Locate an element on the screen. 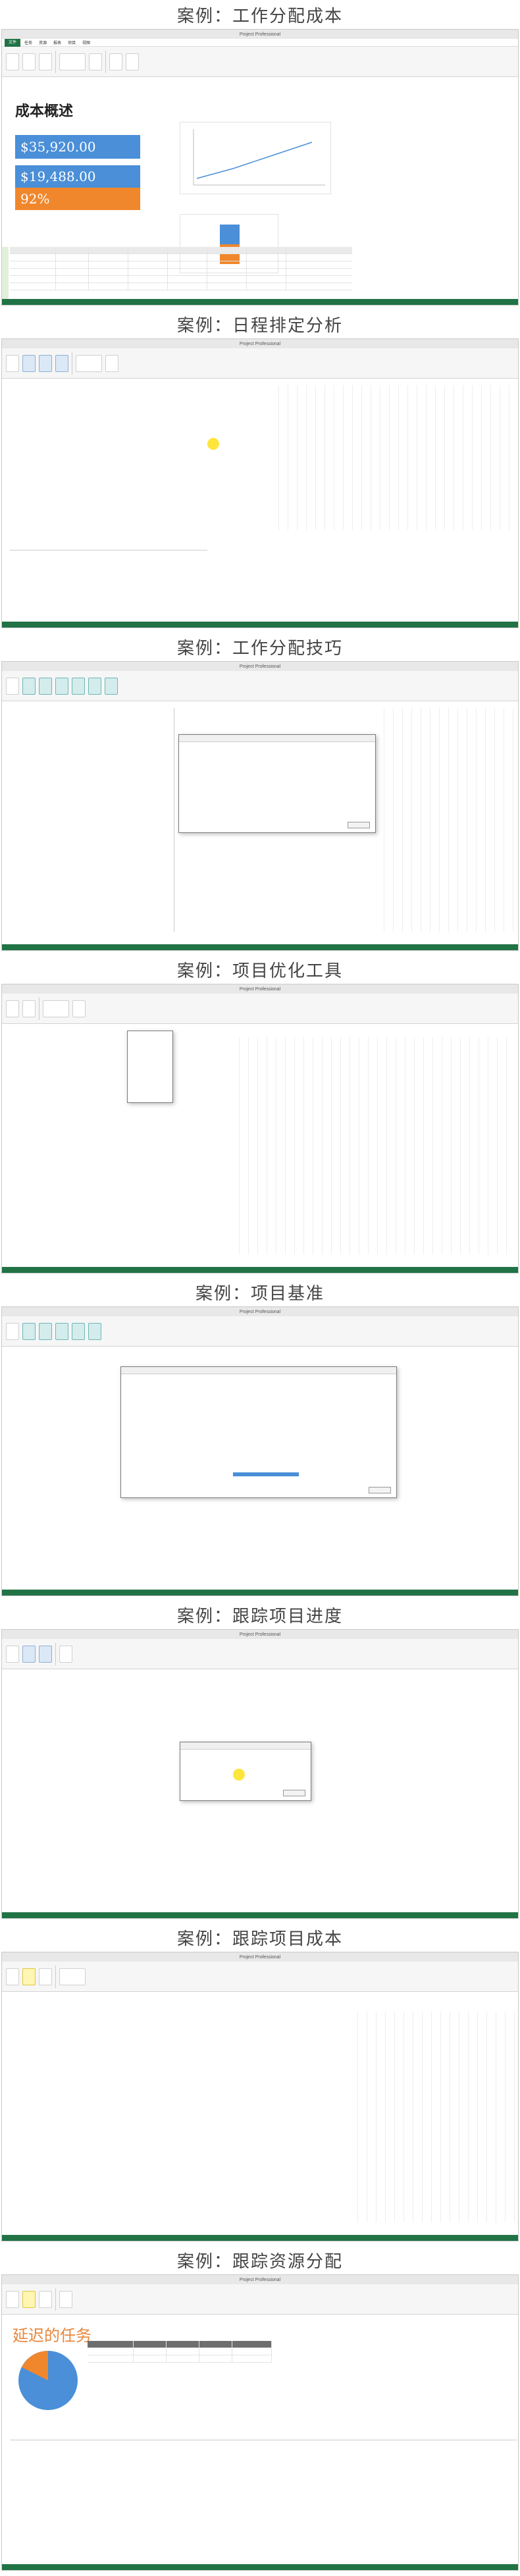 This screenshot has width=520, height=2576. task-sheet is located at coordinates (92, 820).